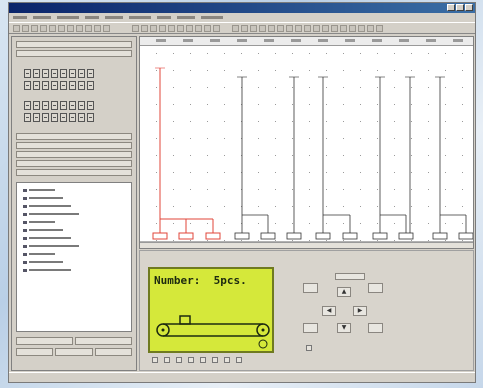 The image size is (483, 388). I want to click on relay-module-row-1b, so click(59, 85).